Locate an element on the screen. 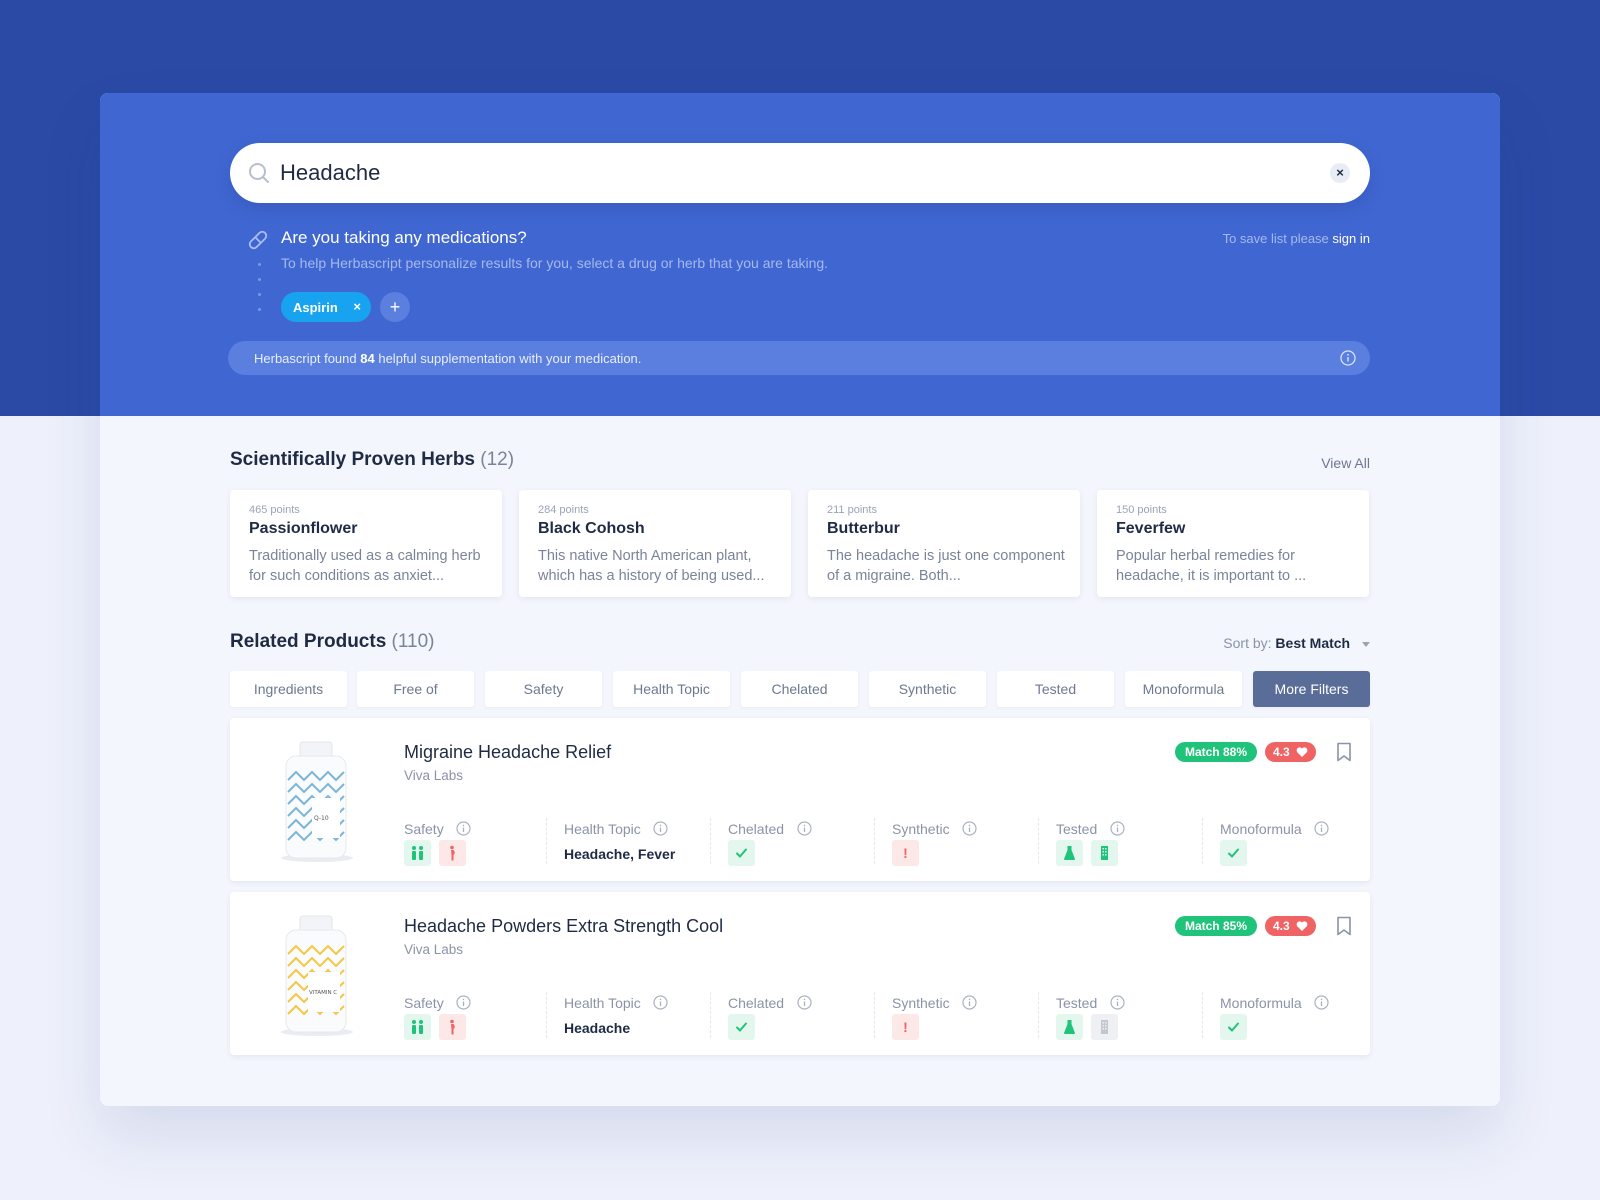 This screenshot has width=1600, height=1200. search-bar: × is located at coordinates (800, 173).